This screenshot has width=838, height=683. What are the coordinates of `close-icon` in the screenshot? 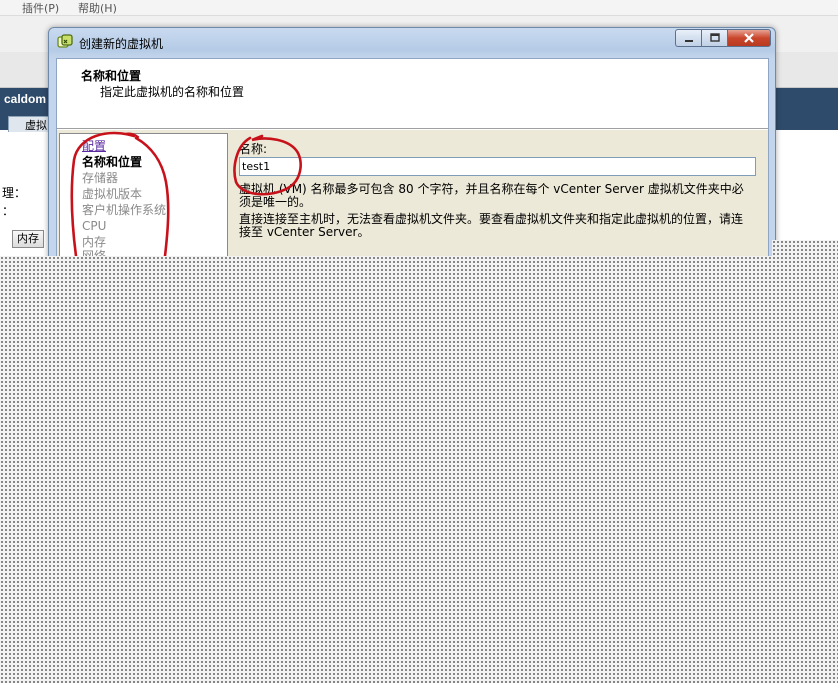 It's located at (749, 38).